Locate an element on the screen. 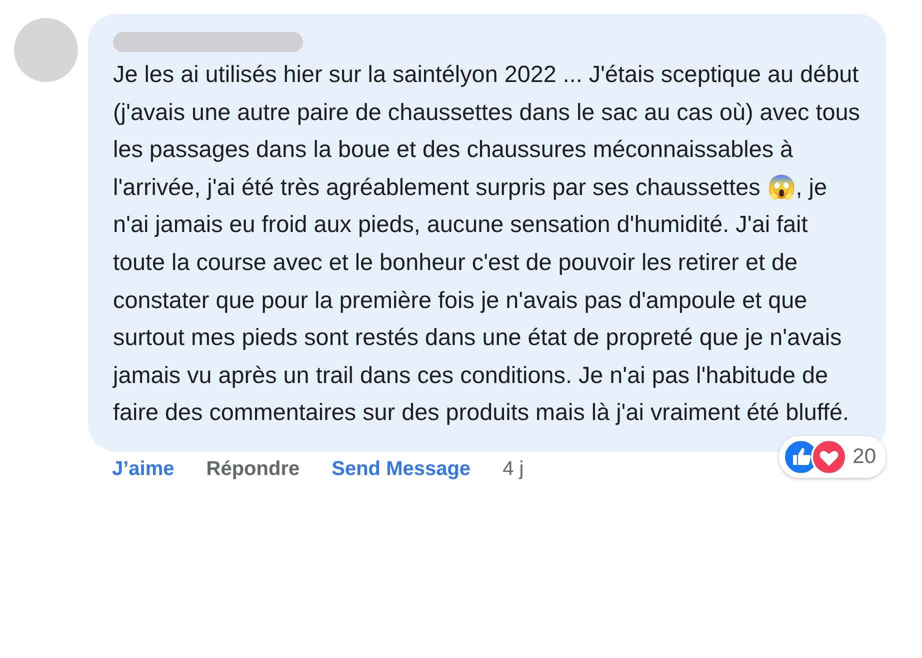  comment-action-link: Send Message is located at coordinates (401, 469).